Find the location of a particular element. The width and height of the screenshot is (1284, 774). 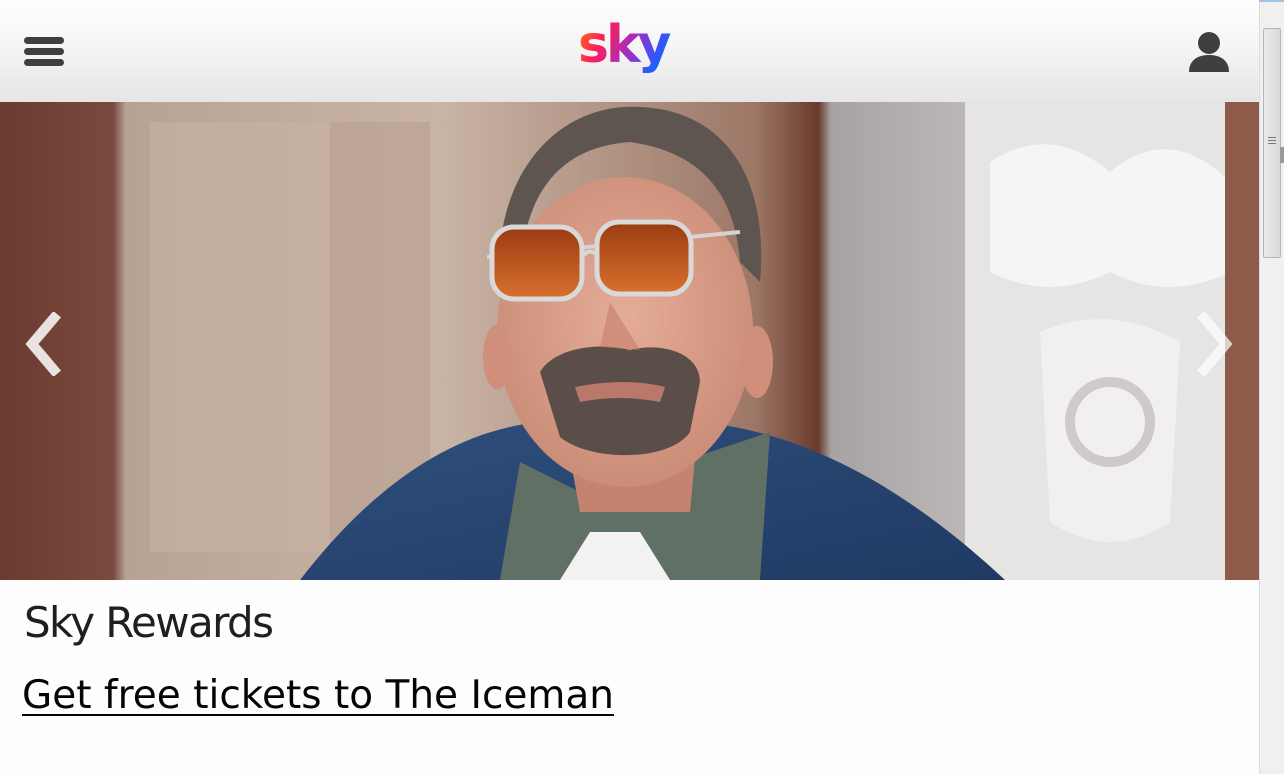

headline-link: Get free tickets to The Iceman is located at coordinates (318, 696).